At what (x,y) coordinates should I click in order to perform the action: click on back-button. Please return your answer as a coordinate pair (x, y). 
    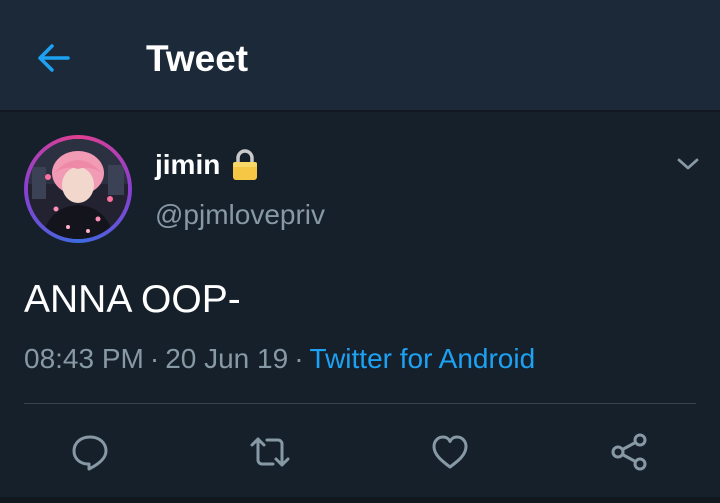
    Looking at the image, I should click on (54, 58).